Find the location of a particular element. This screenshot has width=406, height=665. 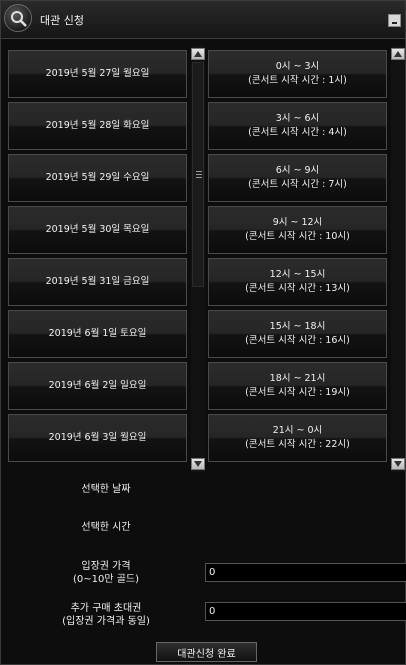

time-item: 9시 ~ 12시 (콘서트 시작 시간 : 10시) is located at coordinates (297, 230).